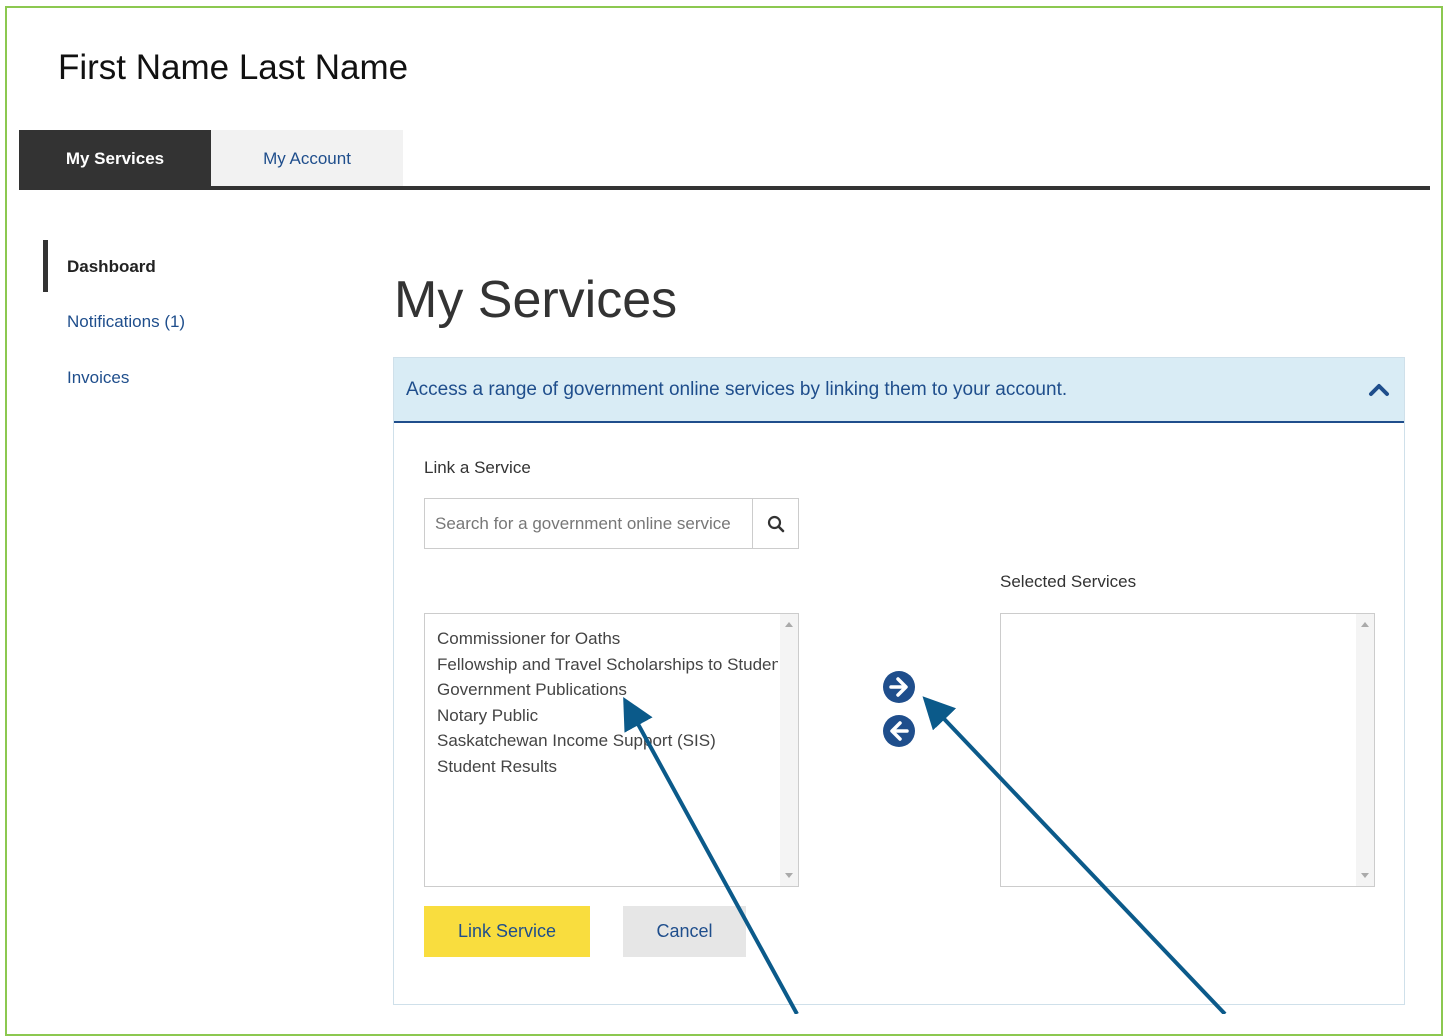 The image size is (1450, 1036). I want to click on sidebar-item-invoices: Invoices, so click(98, 378).